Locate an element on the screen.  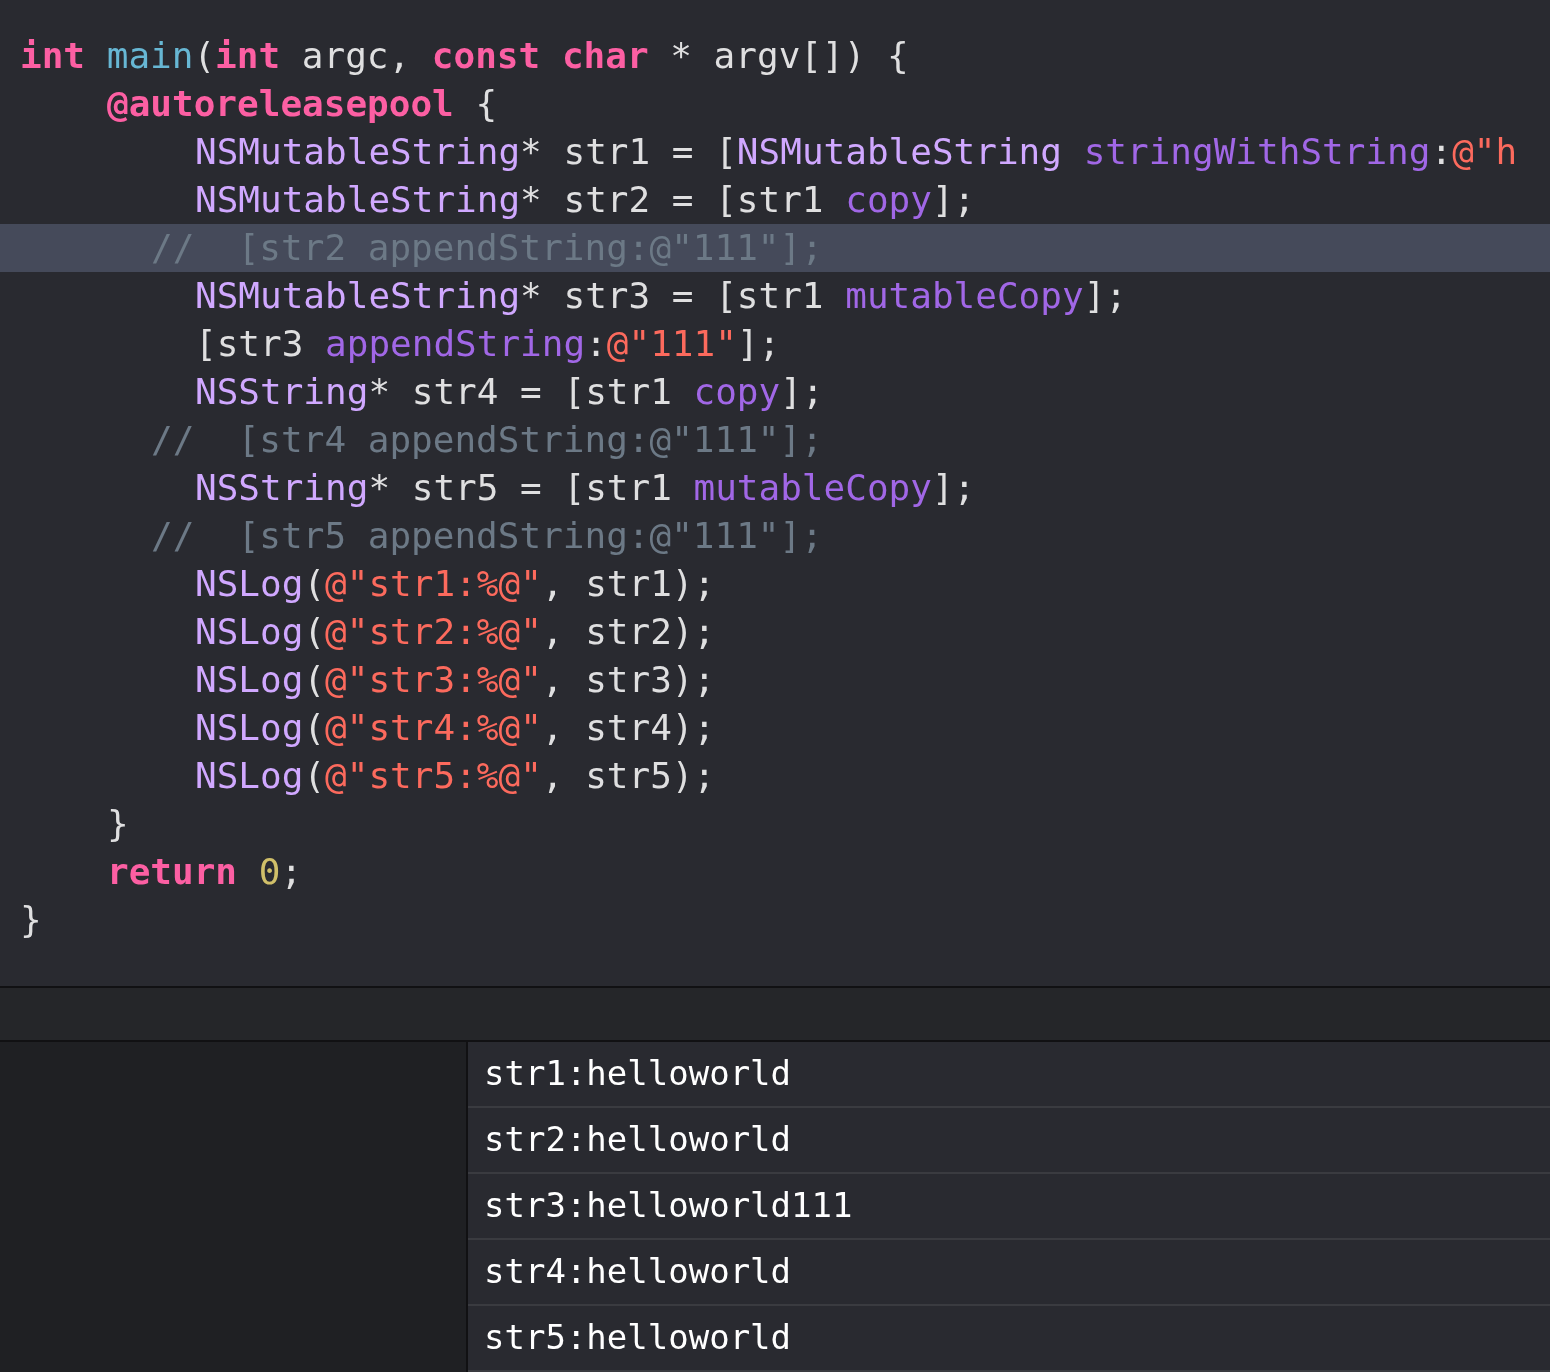
code-line: int main(int argc, const char * argv[]) { is located at coordinates (464, 56).